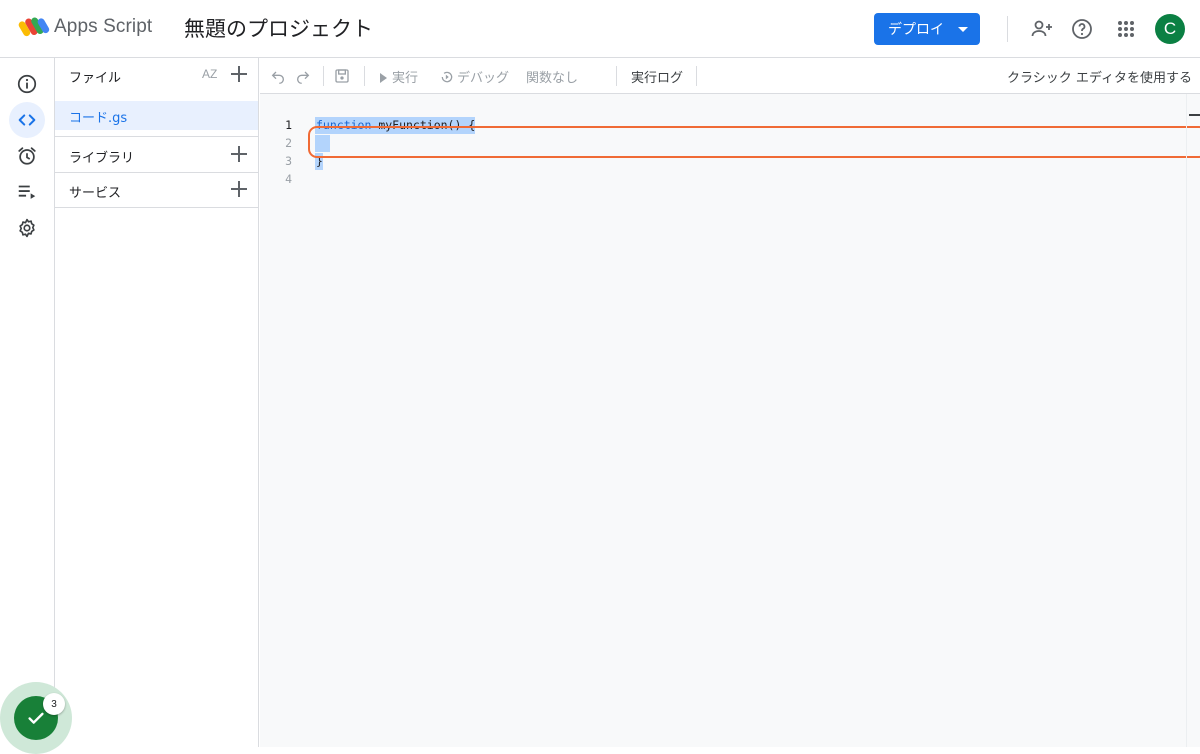 Image resolution: width=1200 pixels, height=754 pixels. Describe the element at coordinates (212, 75) in the screenshot. I see `sort-az-icon: AZ` at that location.